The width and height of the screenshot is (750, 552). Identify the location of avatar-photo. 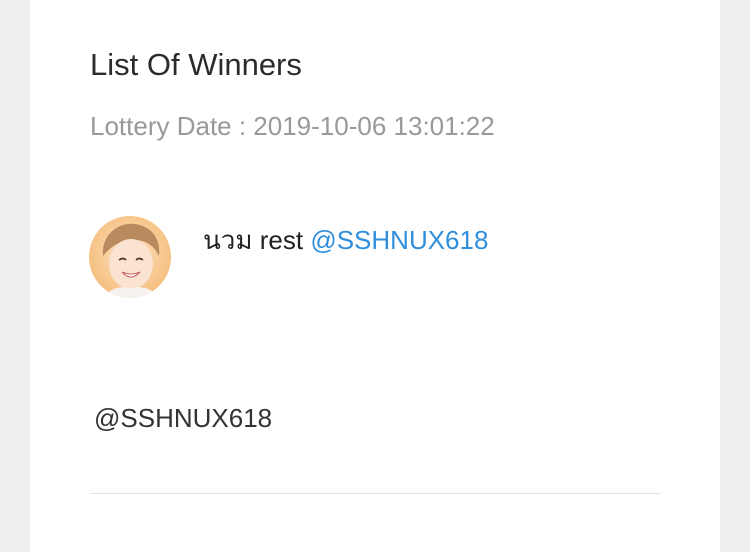
(130, 257).